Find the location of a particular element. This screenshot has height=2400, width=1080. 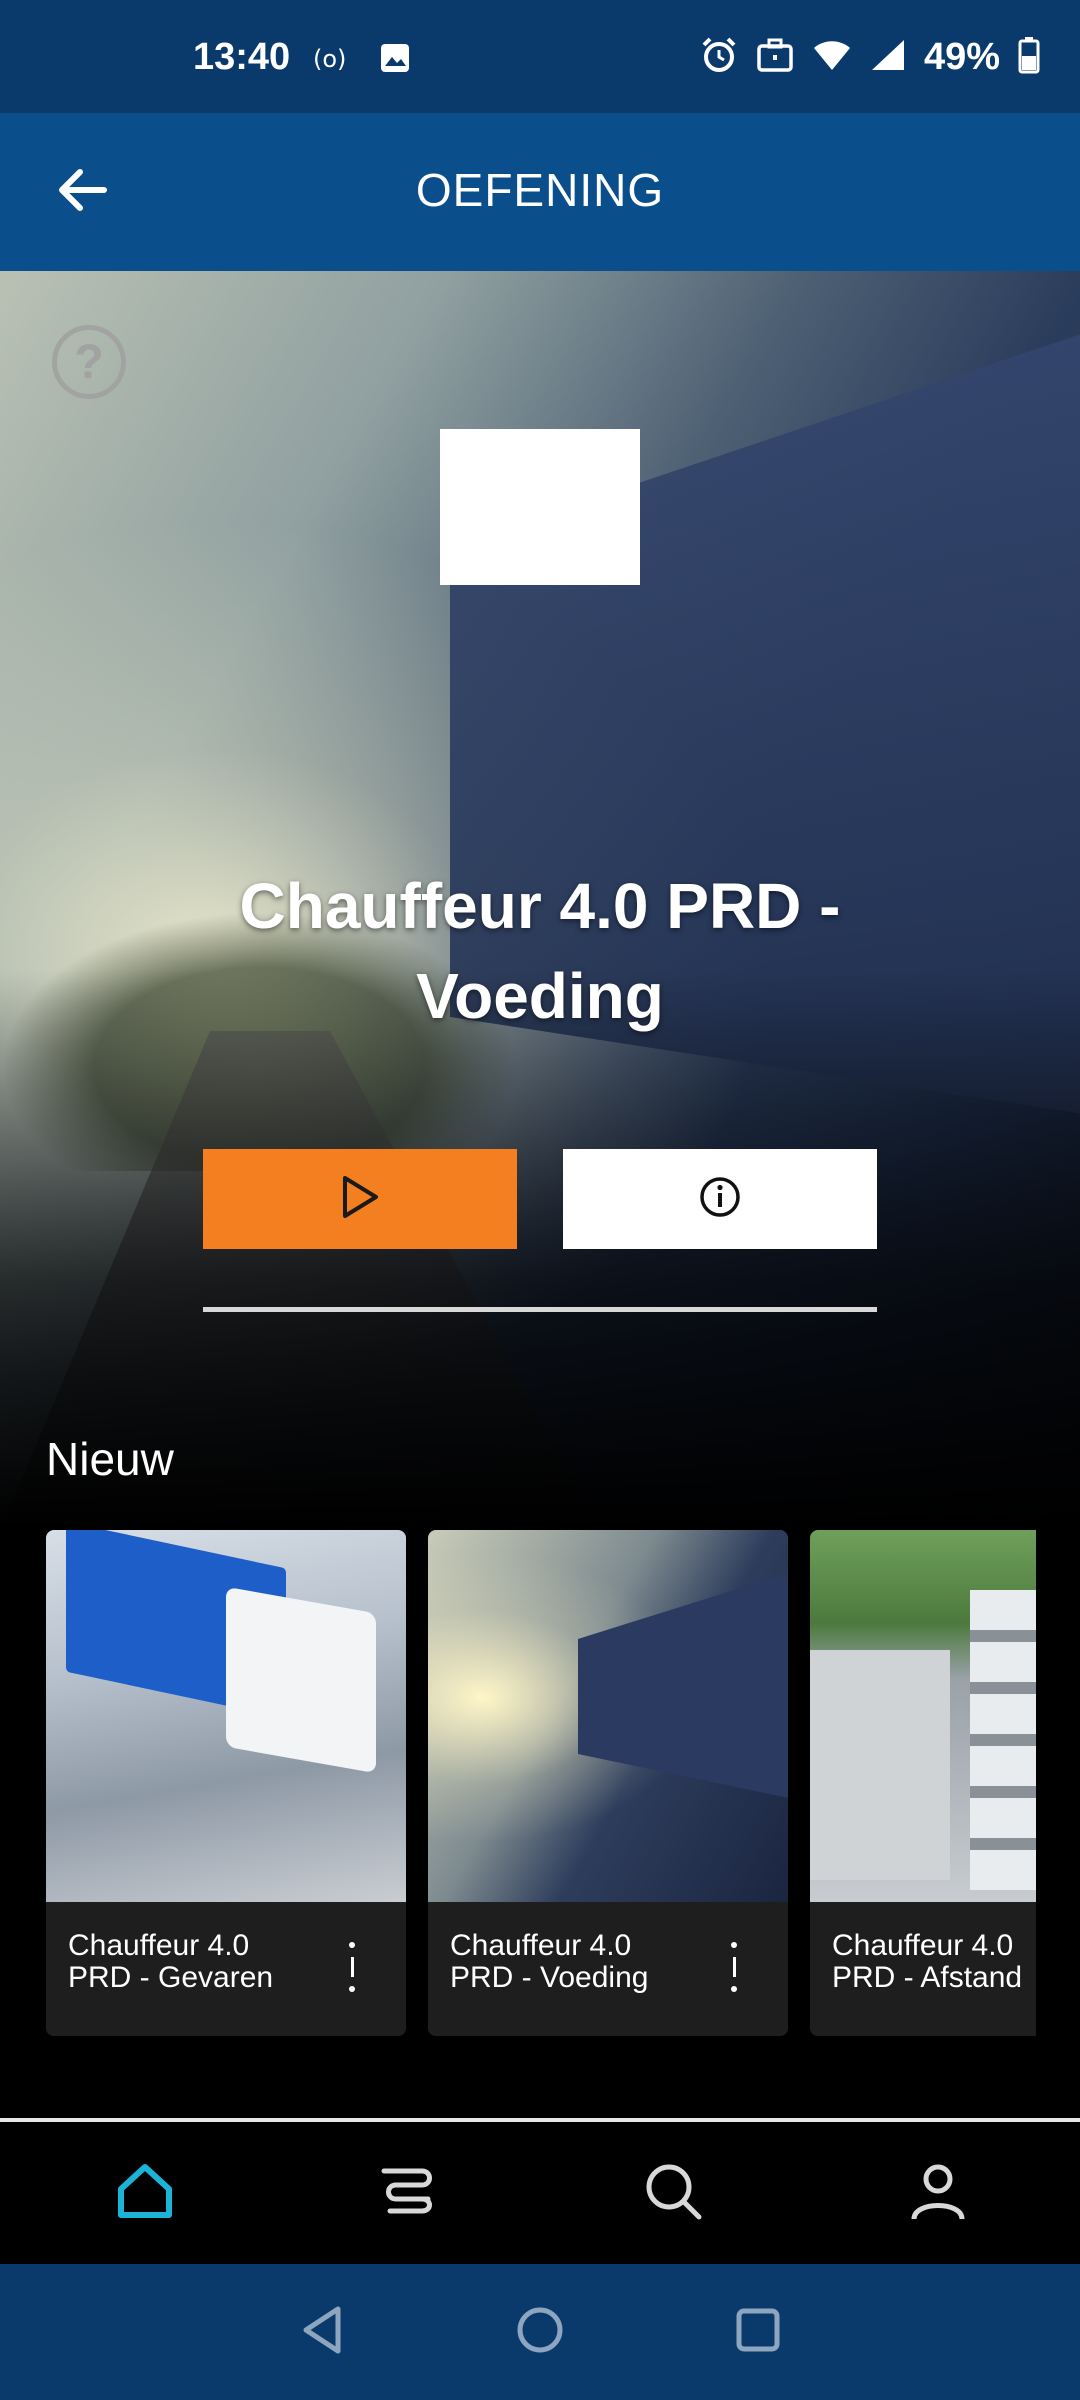

course-card: Chauffeur 4.0 PRD - Voeding is located at coordinates (608, 1783).